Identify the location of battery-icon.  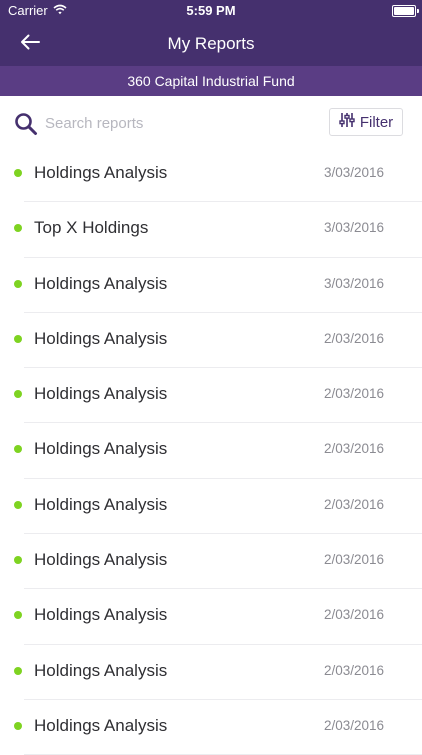
(405, 11).